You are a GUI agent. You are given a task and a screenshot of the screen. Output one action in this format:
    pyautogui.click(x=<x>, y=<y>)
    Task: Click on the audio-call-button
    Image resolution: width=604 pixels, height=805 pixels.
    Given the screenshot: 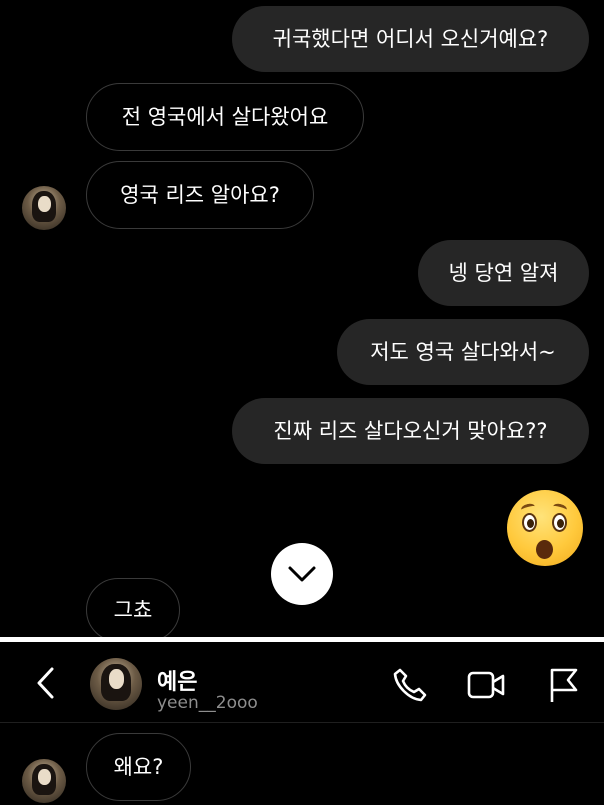 What is the action you would take?
    pyautogui.click(x=410, y=685)
    